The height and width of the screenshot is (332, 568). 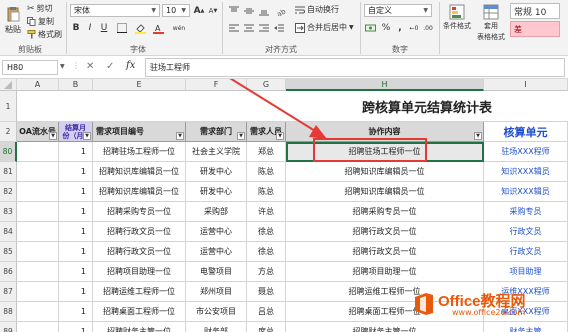 I want to click on indent-decrease-button, so click(x=279, y=28).